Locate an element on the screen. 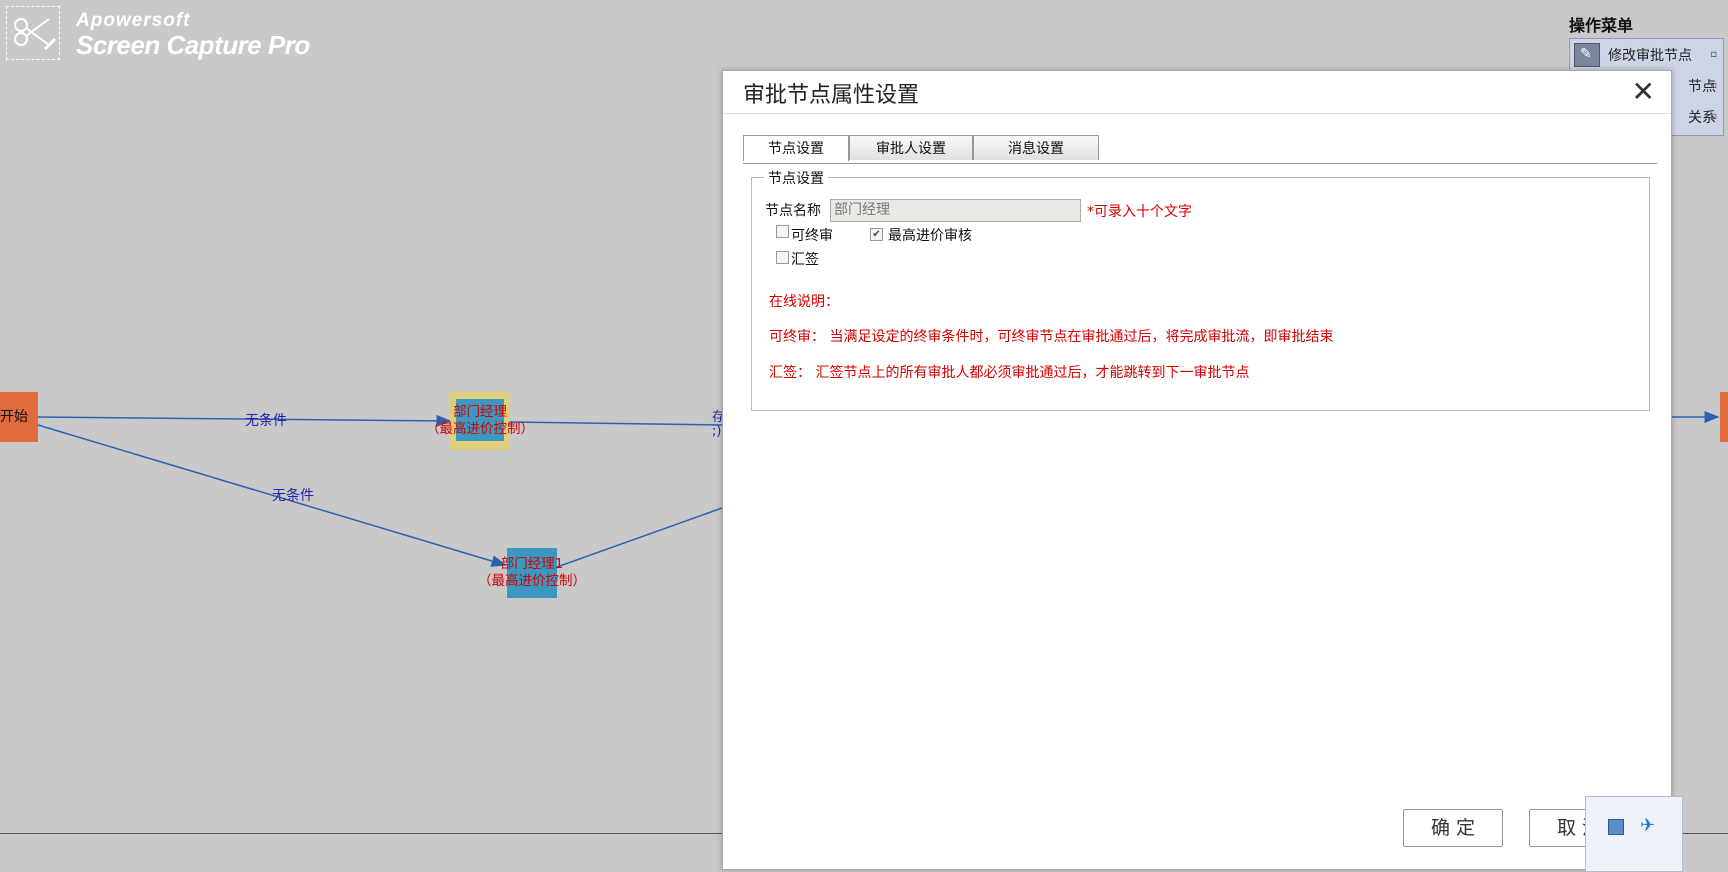 This screenshot has height=872, width=1728. edge-label-lower: 无条件 is located at coordinates (293, 496).